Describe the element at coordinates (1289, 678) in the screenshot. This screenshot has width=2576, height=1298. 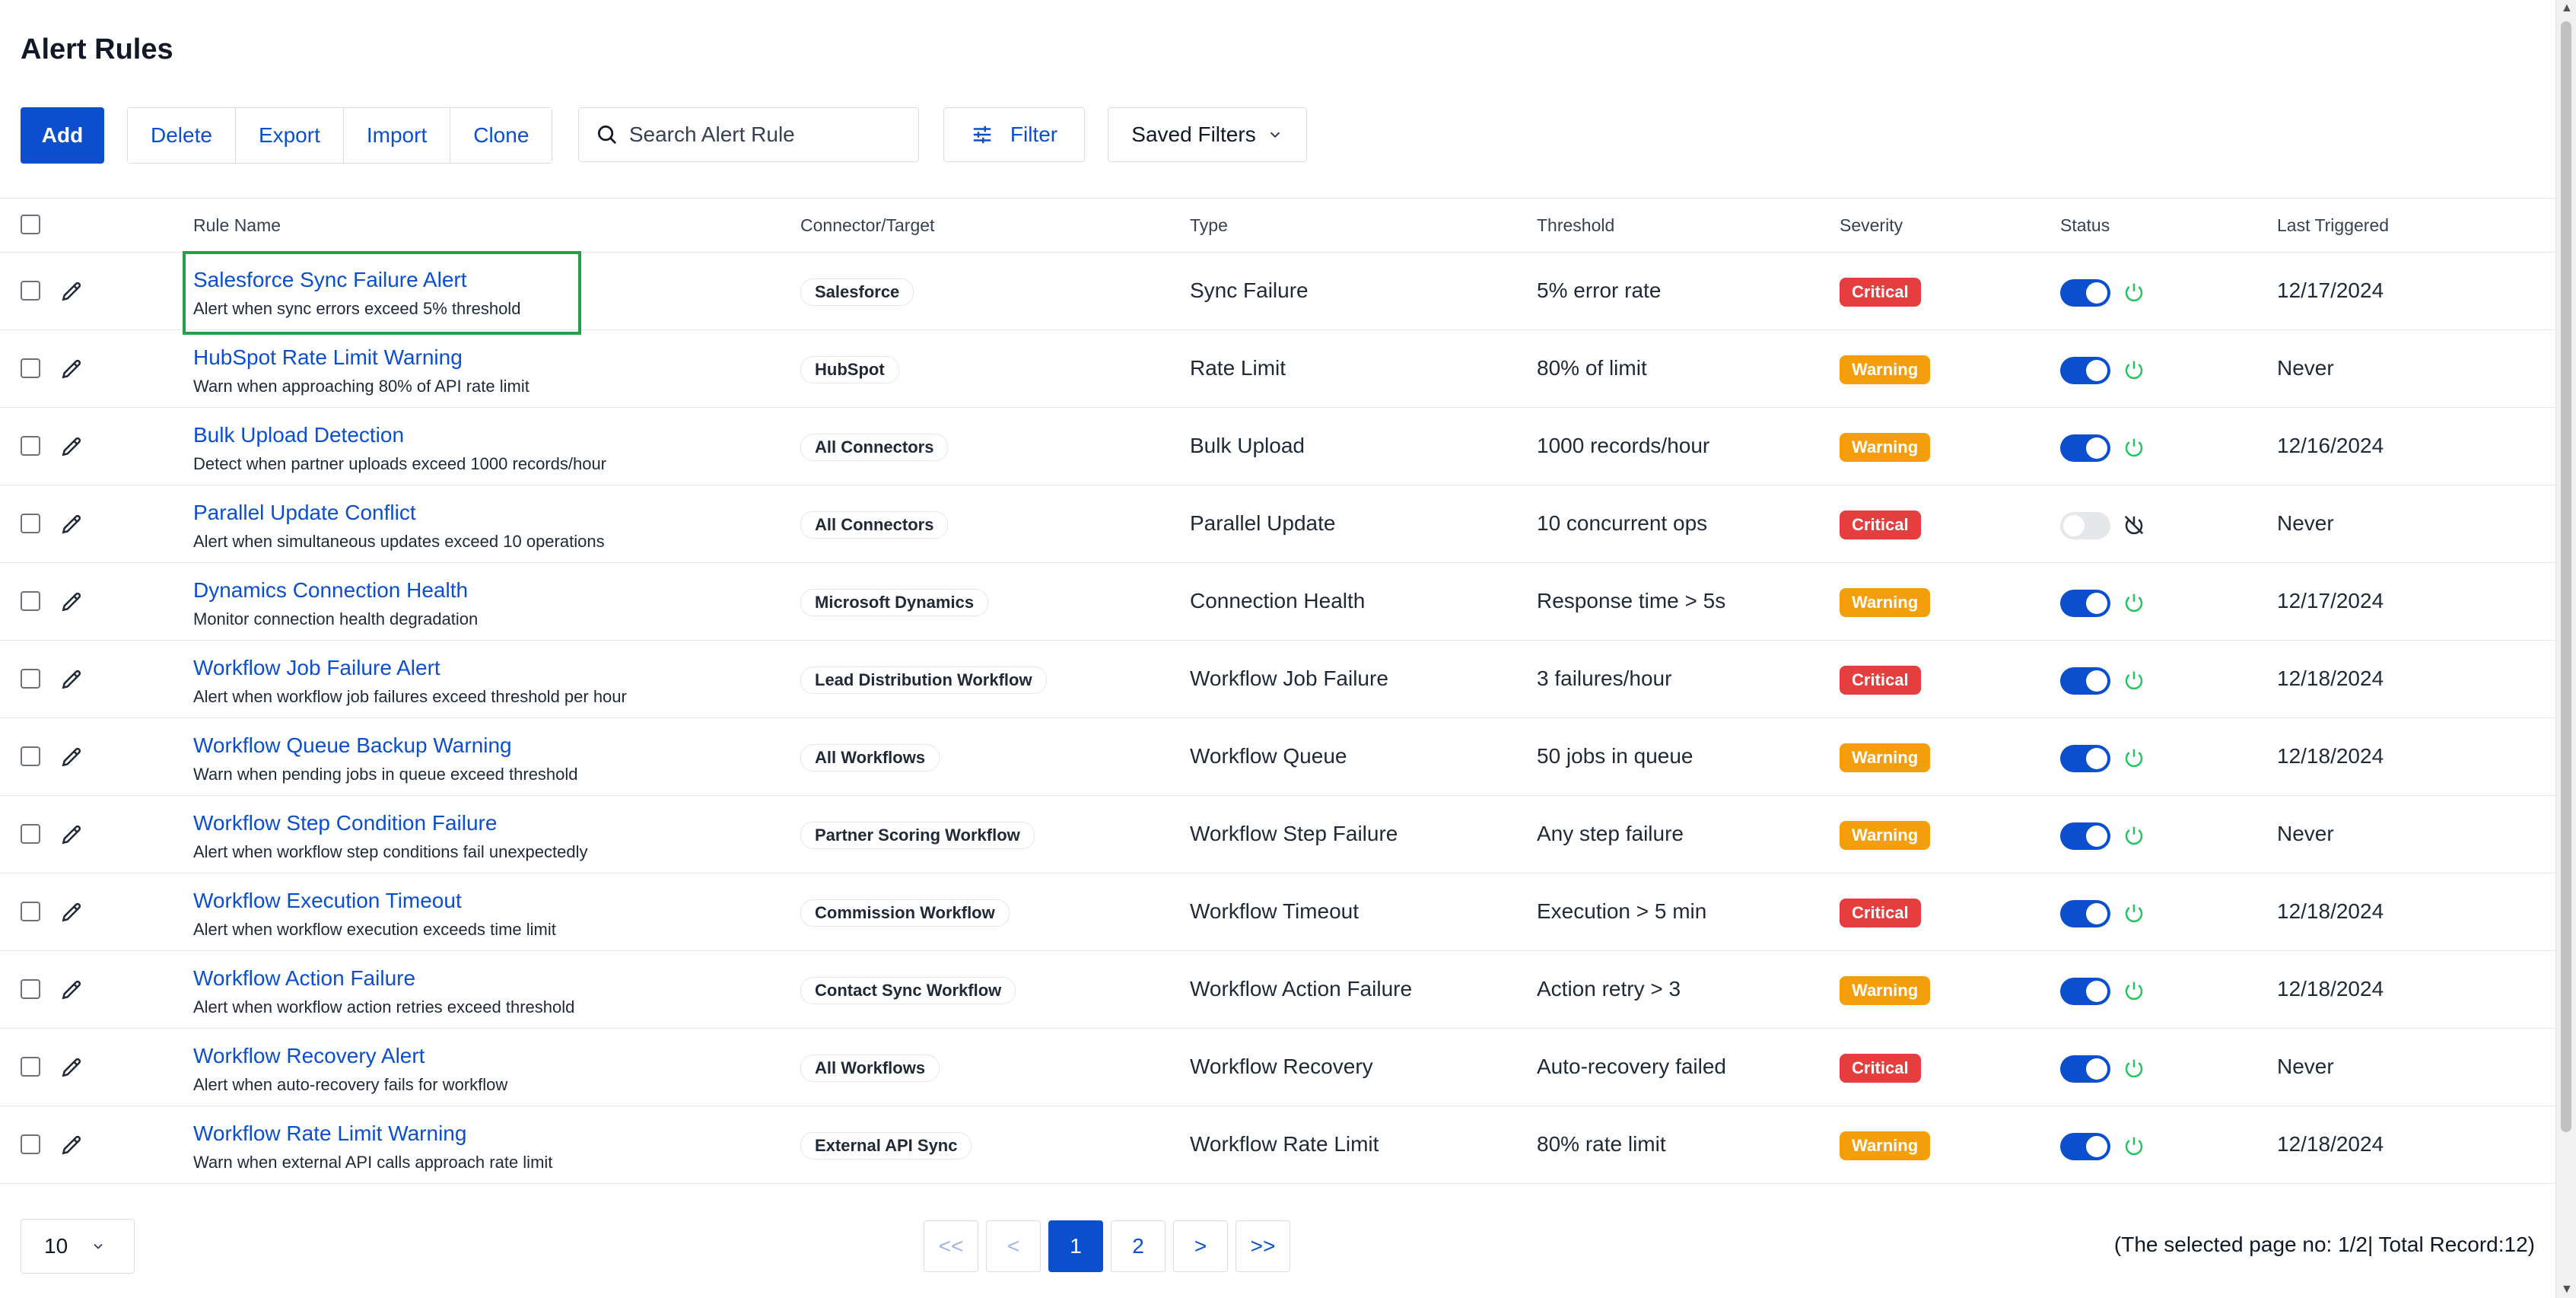
I see `rule-type: Workflow Job Failure` at that location.